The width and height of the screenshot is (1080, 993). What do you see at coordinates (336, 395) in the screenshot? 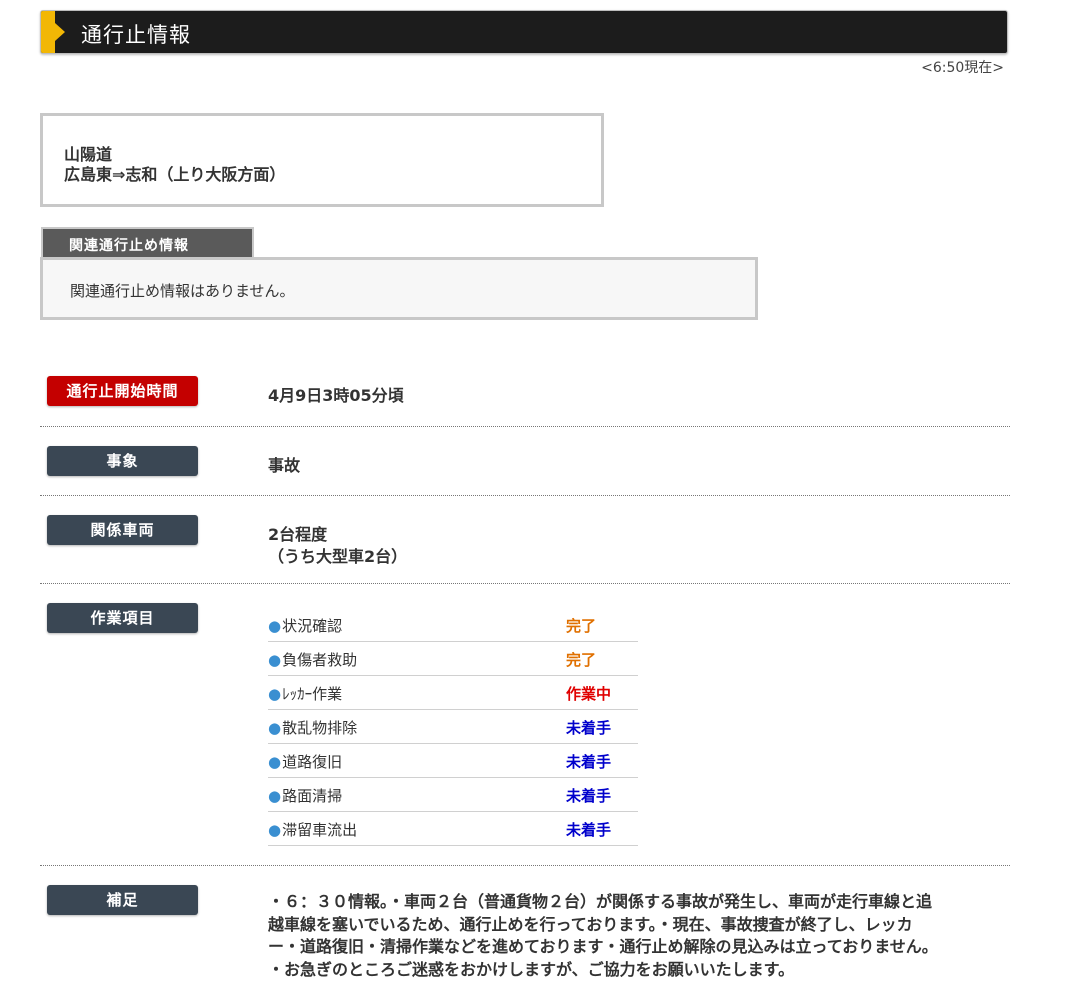
I see `start-time-value: 4月9日3時05分頃` at bounding box center [336, 395].